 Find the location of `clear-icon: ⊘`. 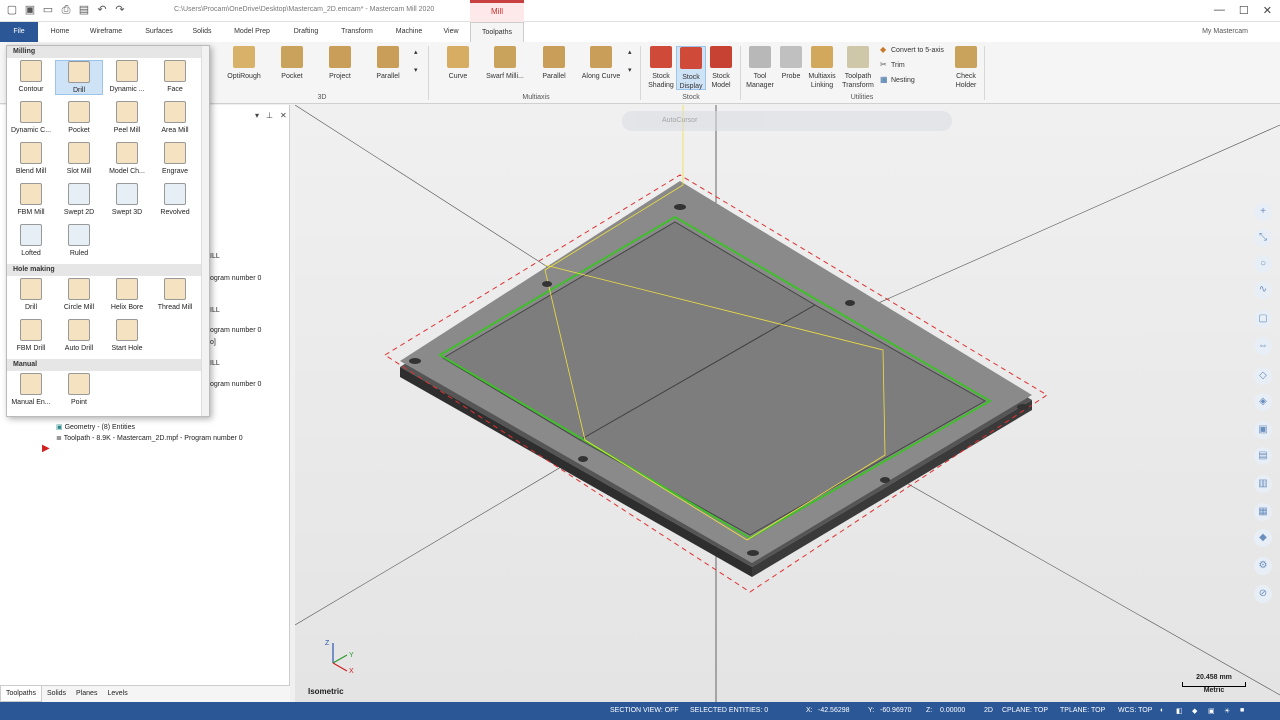

clear-icon: ⊘ is located at coordinates (1263, 594).